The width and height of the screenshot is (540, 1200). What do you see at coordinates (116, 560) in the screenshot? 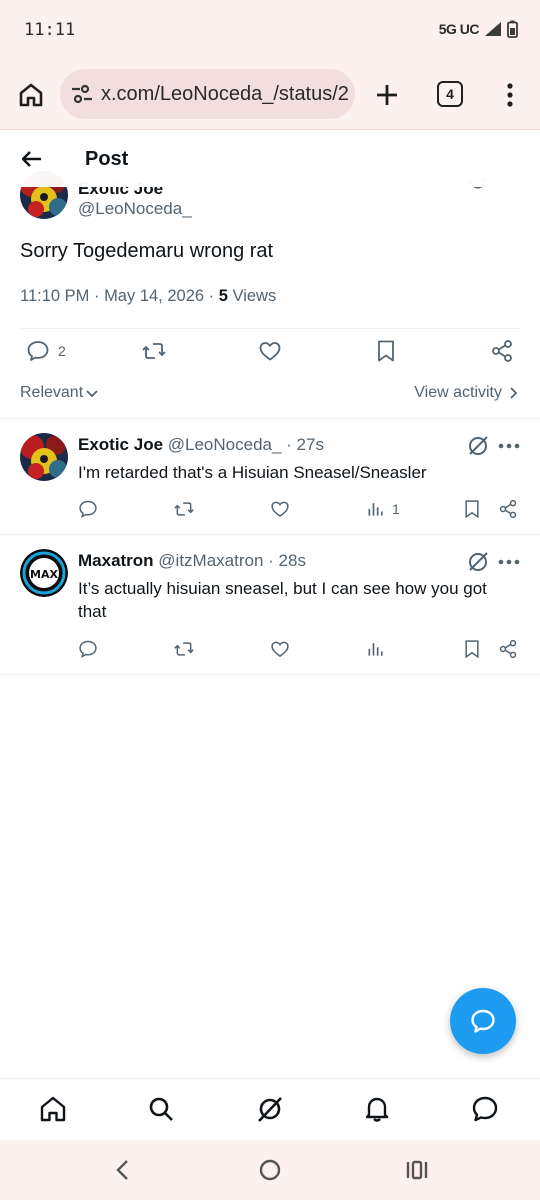
I see `reply-author-name: Maxatron` at bounding box center [116, 560].